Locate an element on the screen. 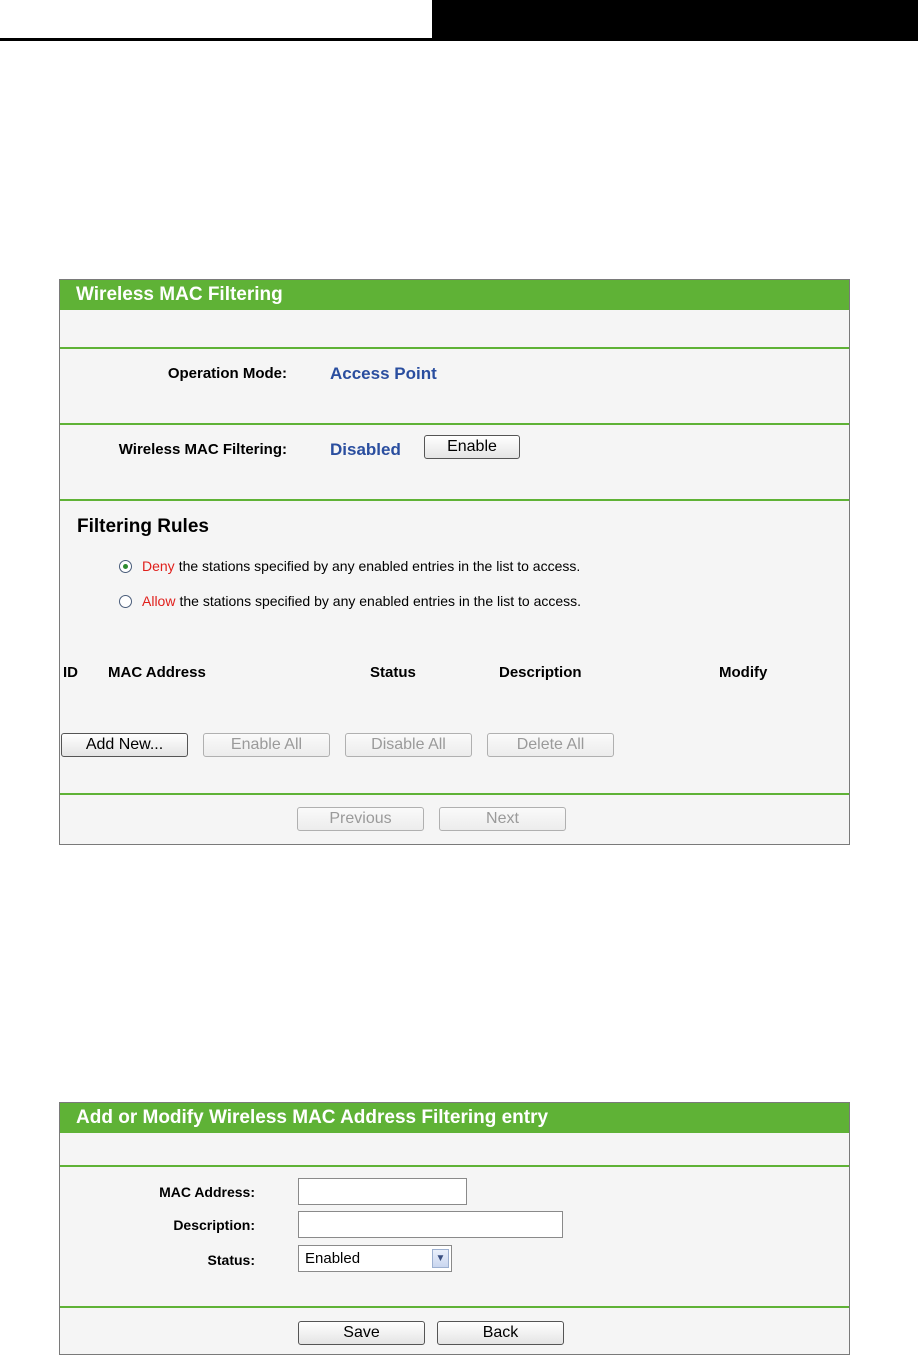 Image resolution: width=918 pixels, height=1355 pixels. operation-mode-value: Access Point is located at coordinates (383, 373).